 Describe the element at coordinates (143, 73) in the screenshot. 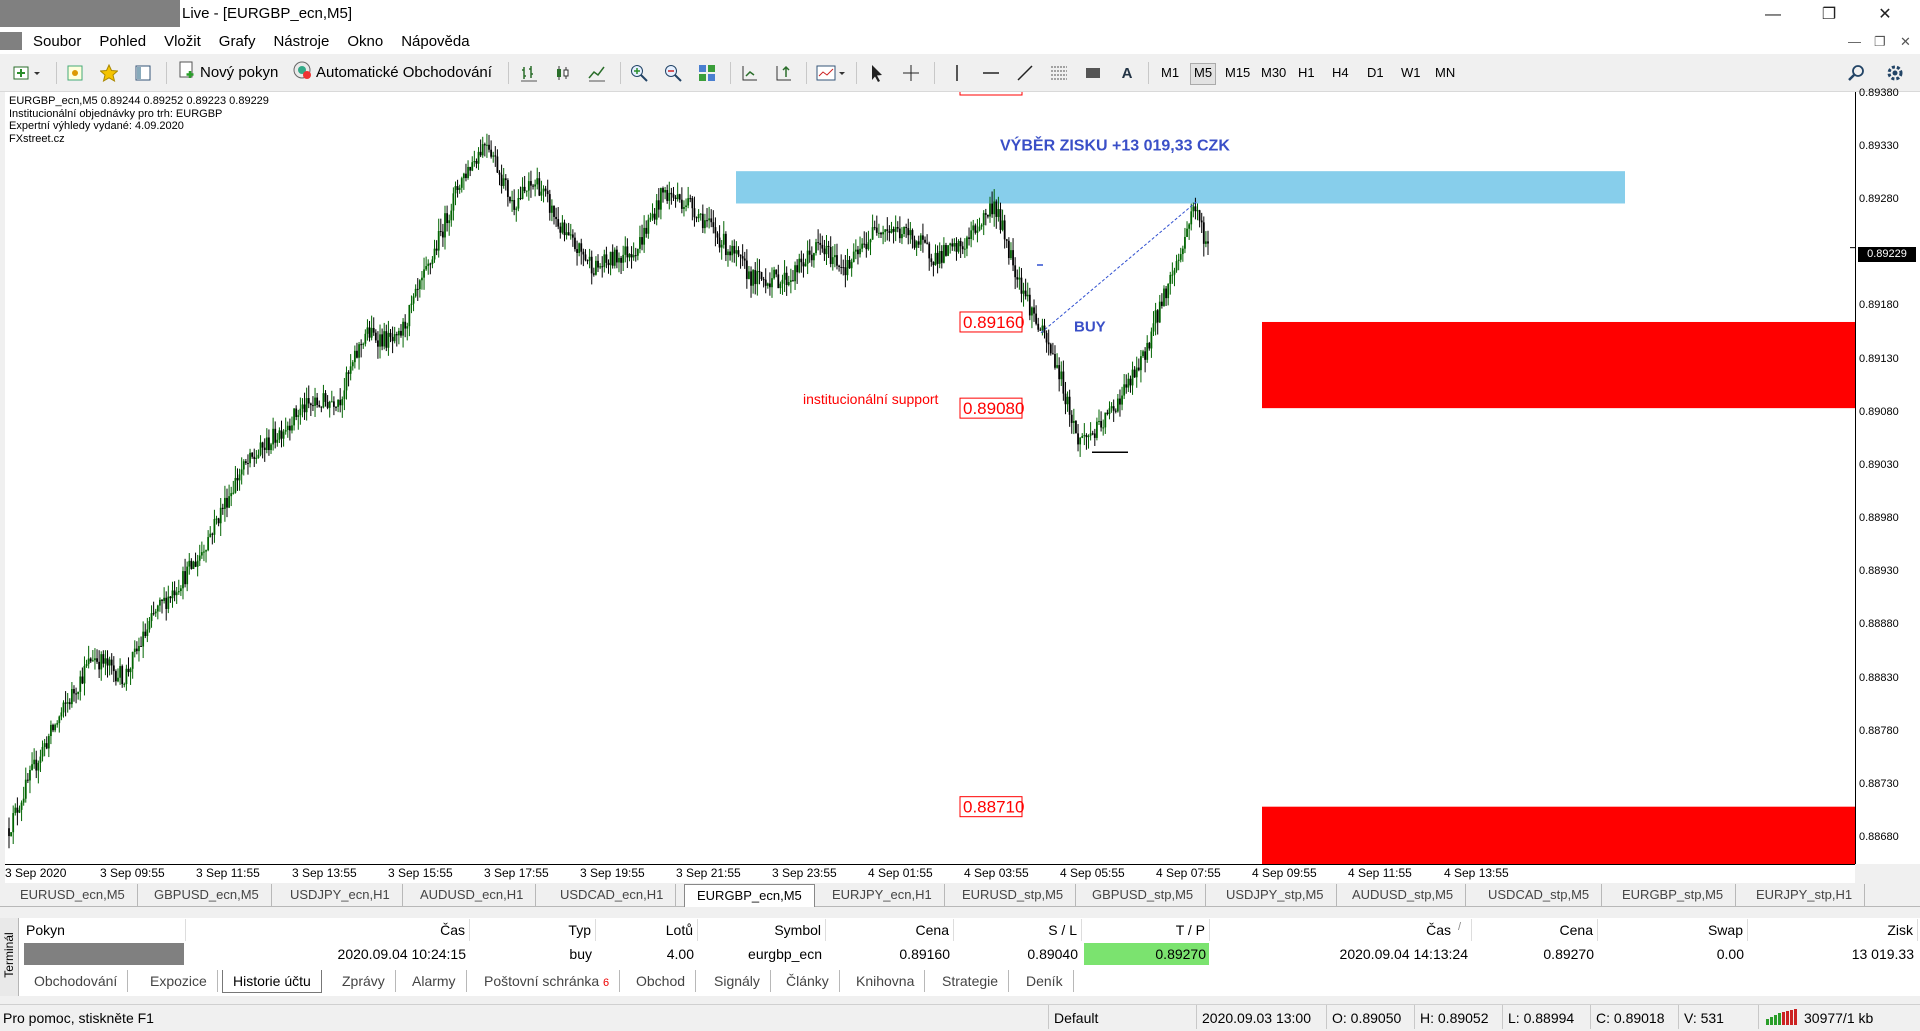

I see `navigator-icon` at that location.